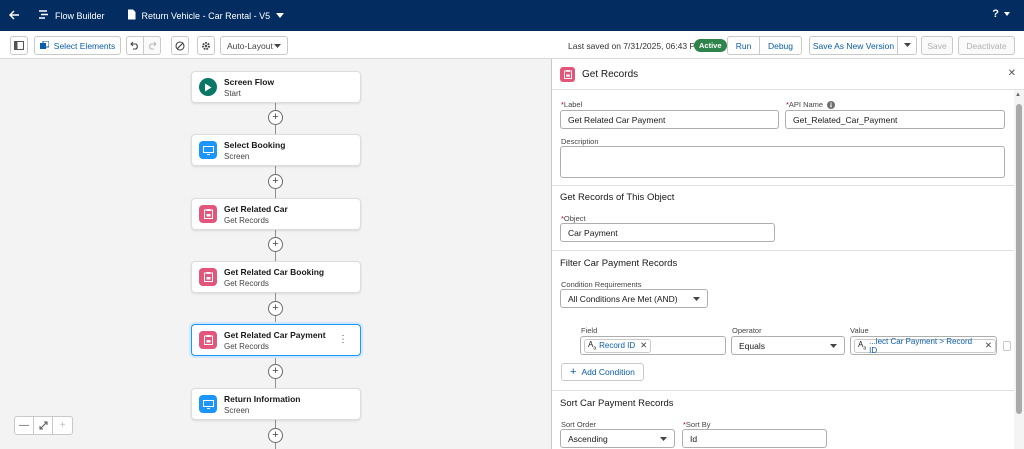  Describe the element at coordinates (608, 372) in the screenshot. I see `add-condition-label: Add Condition` at that location.